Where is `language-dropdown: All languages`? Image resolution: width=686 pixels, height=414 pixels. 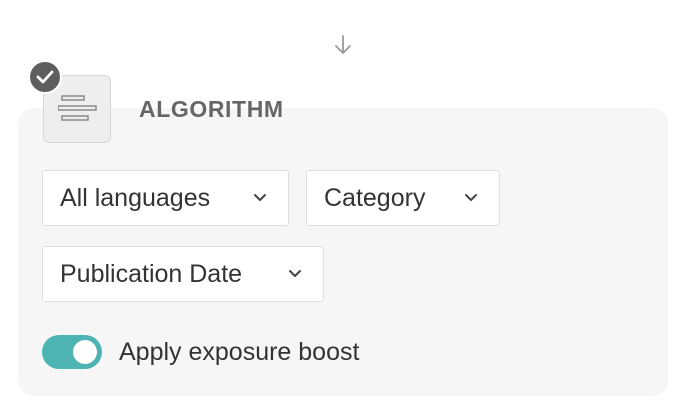 language-dropdown: All languages is located at coordinates (165, 198).